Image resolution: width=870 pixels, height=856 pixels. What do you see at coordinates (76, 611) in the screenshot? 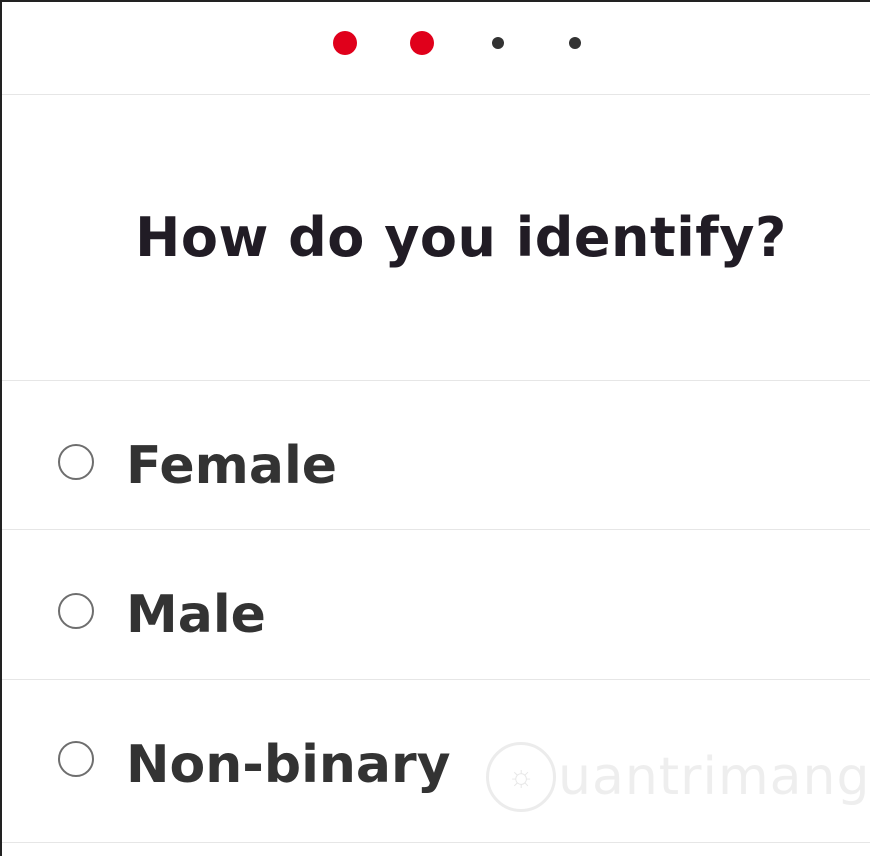
I see `radio-button-male` at bounding box center [76, 611].